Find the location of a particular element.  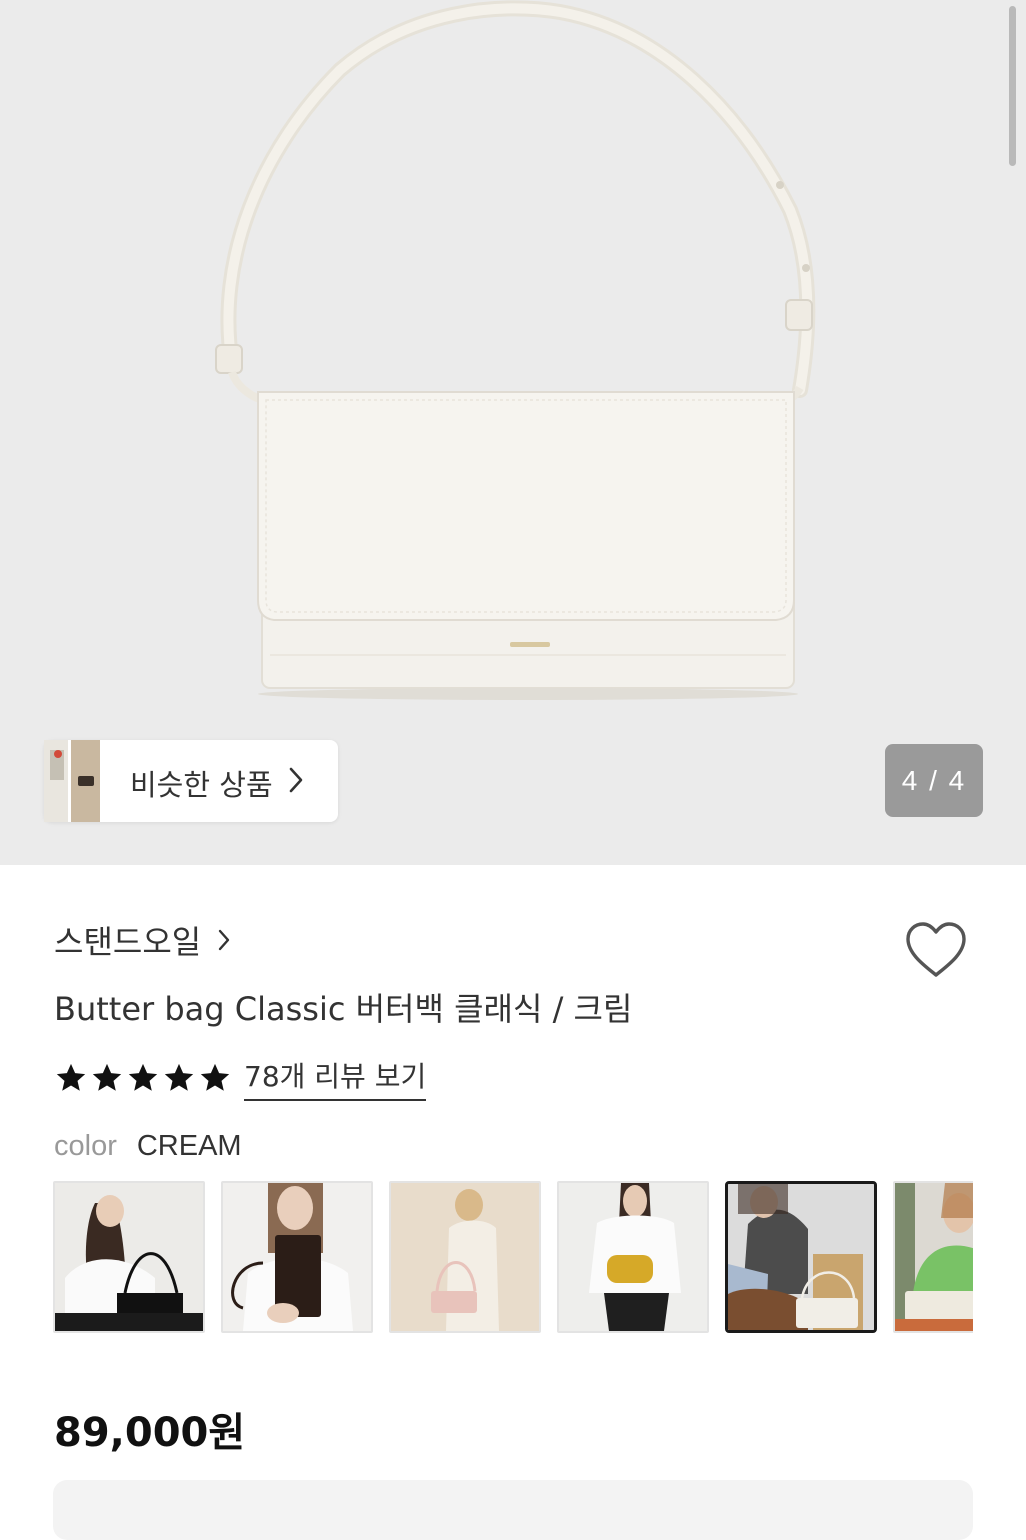

image-counter-badge: 4 / 4 is located at coordinates (934, 780).